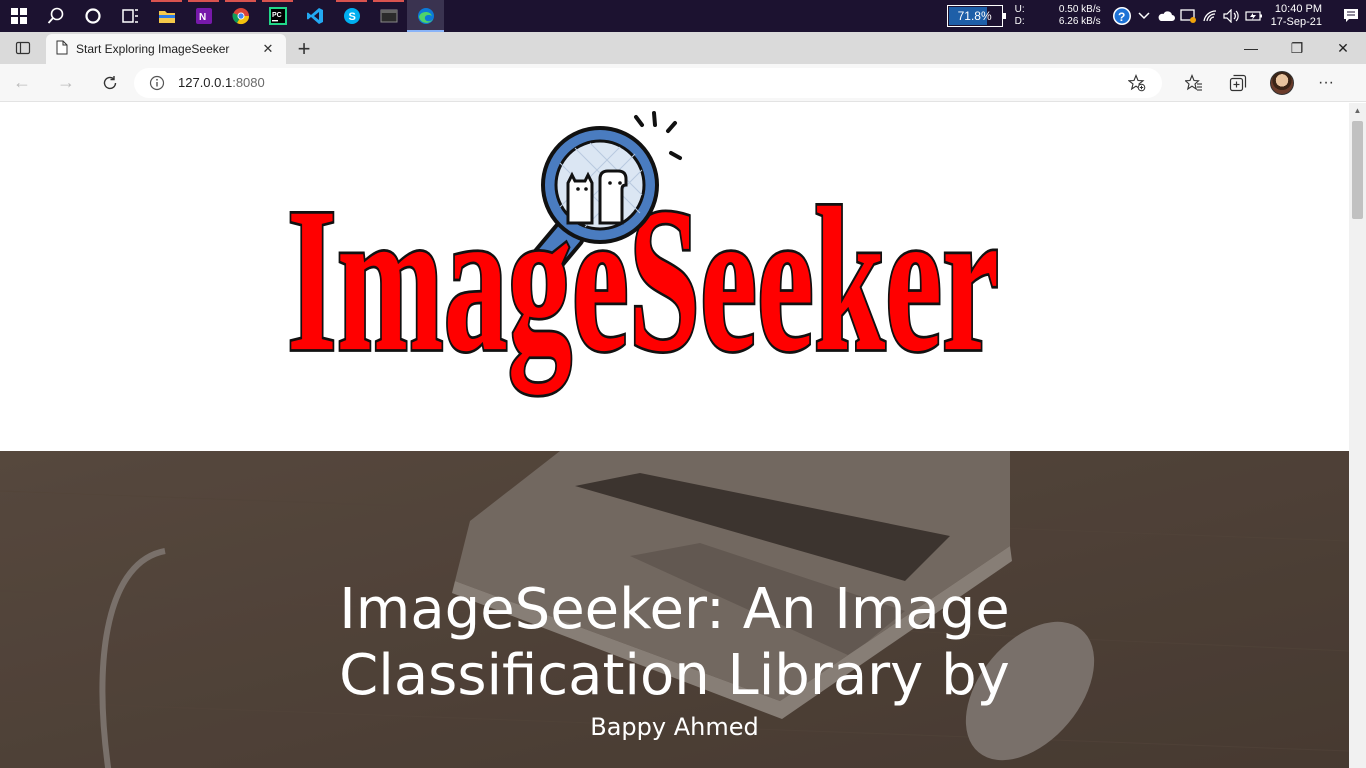 Image resolution: width=1366 pixels, height=768 pixels. What do you see at coordinates (205, 82) in the screenshot?
I see `url-host: 127.0.0.1` at bounding box center [205, 82].